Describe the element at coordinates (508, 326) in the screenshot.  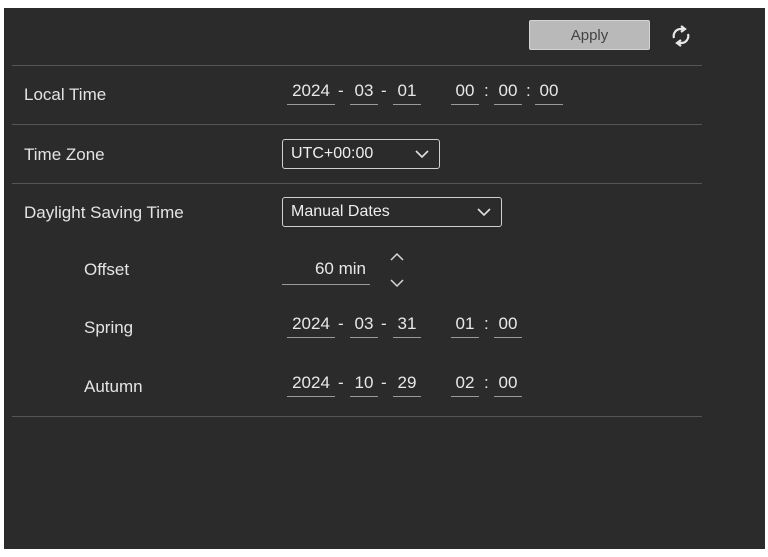
I see `spring-minute: 00` at that location.